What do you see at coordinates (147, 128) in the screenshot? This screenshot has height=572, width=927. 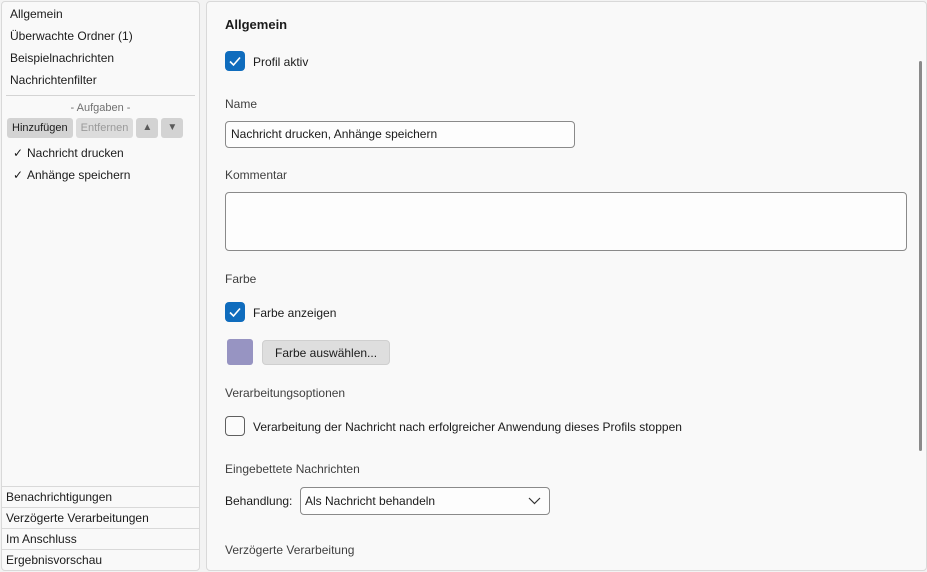 I see `move-up-button: ▲` at bounding box center [147, 128].